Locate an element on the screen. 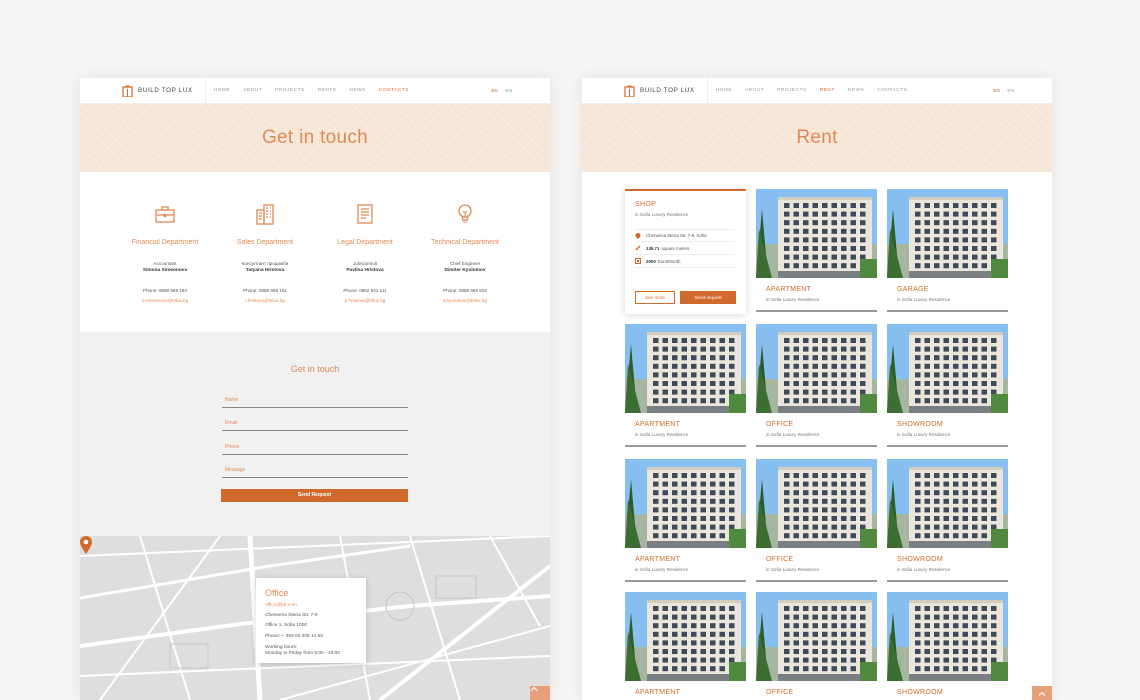 This screenshot has width=1140, height=700. listing-type: OFFICE is located at coordinates (780, 692).